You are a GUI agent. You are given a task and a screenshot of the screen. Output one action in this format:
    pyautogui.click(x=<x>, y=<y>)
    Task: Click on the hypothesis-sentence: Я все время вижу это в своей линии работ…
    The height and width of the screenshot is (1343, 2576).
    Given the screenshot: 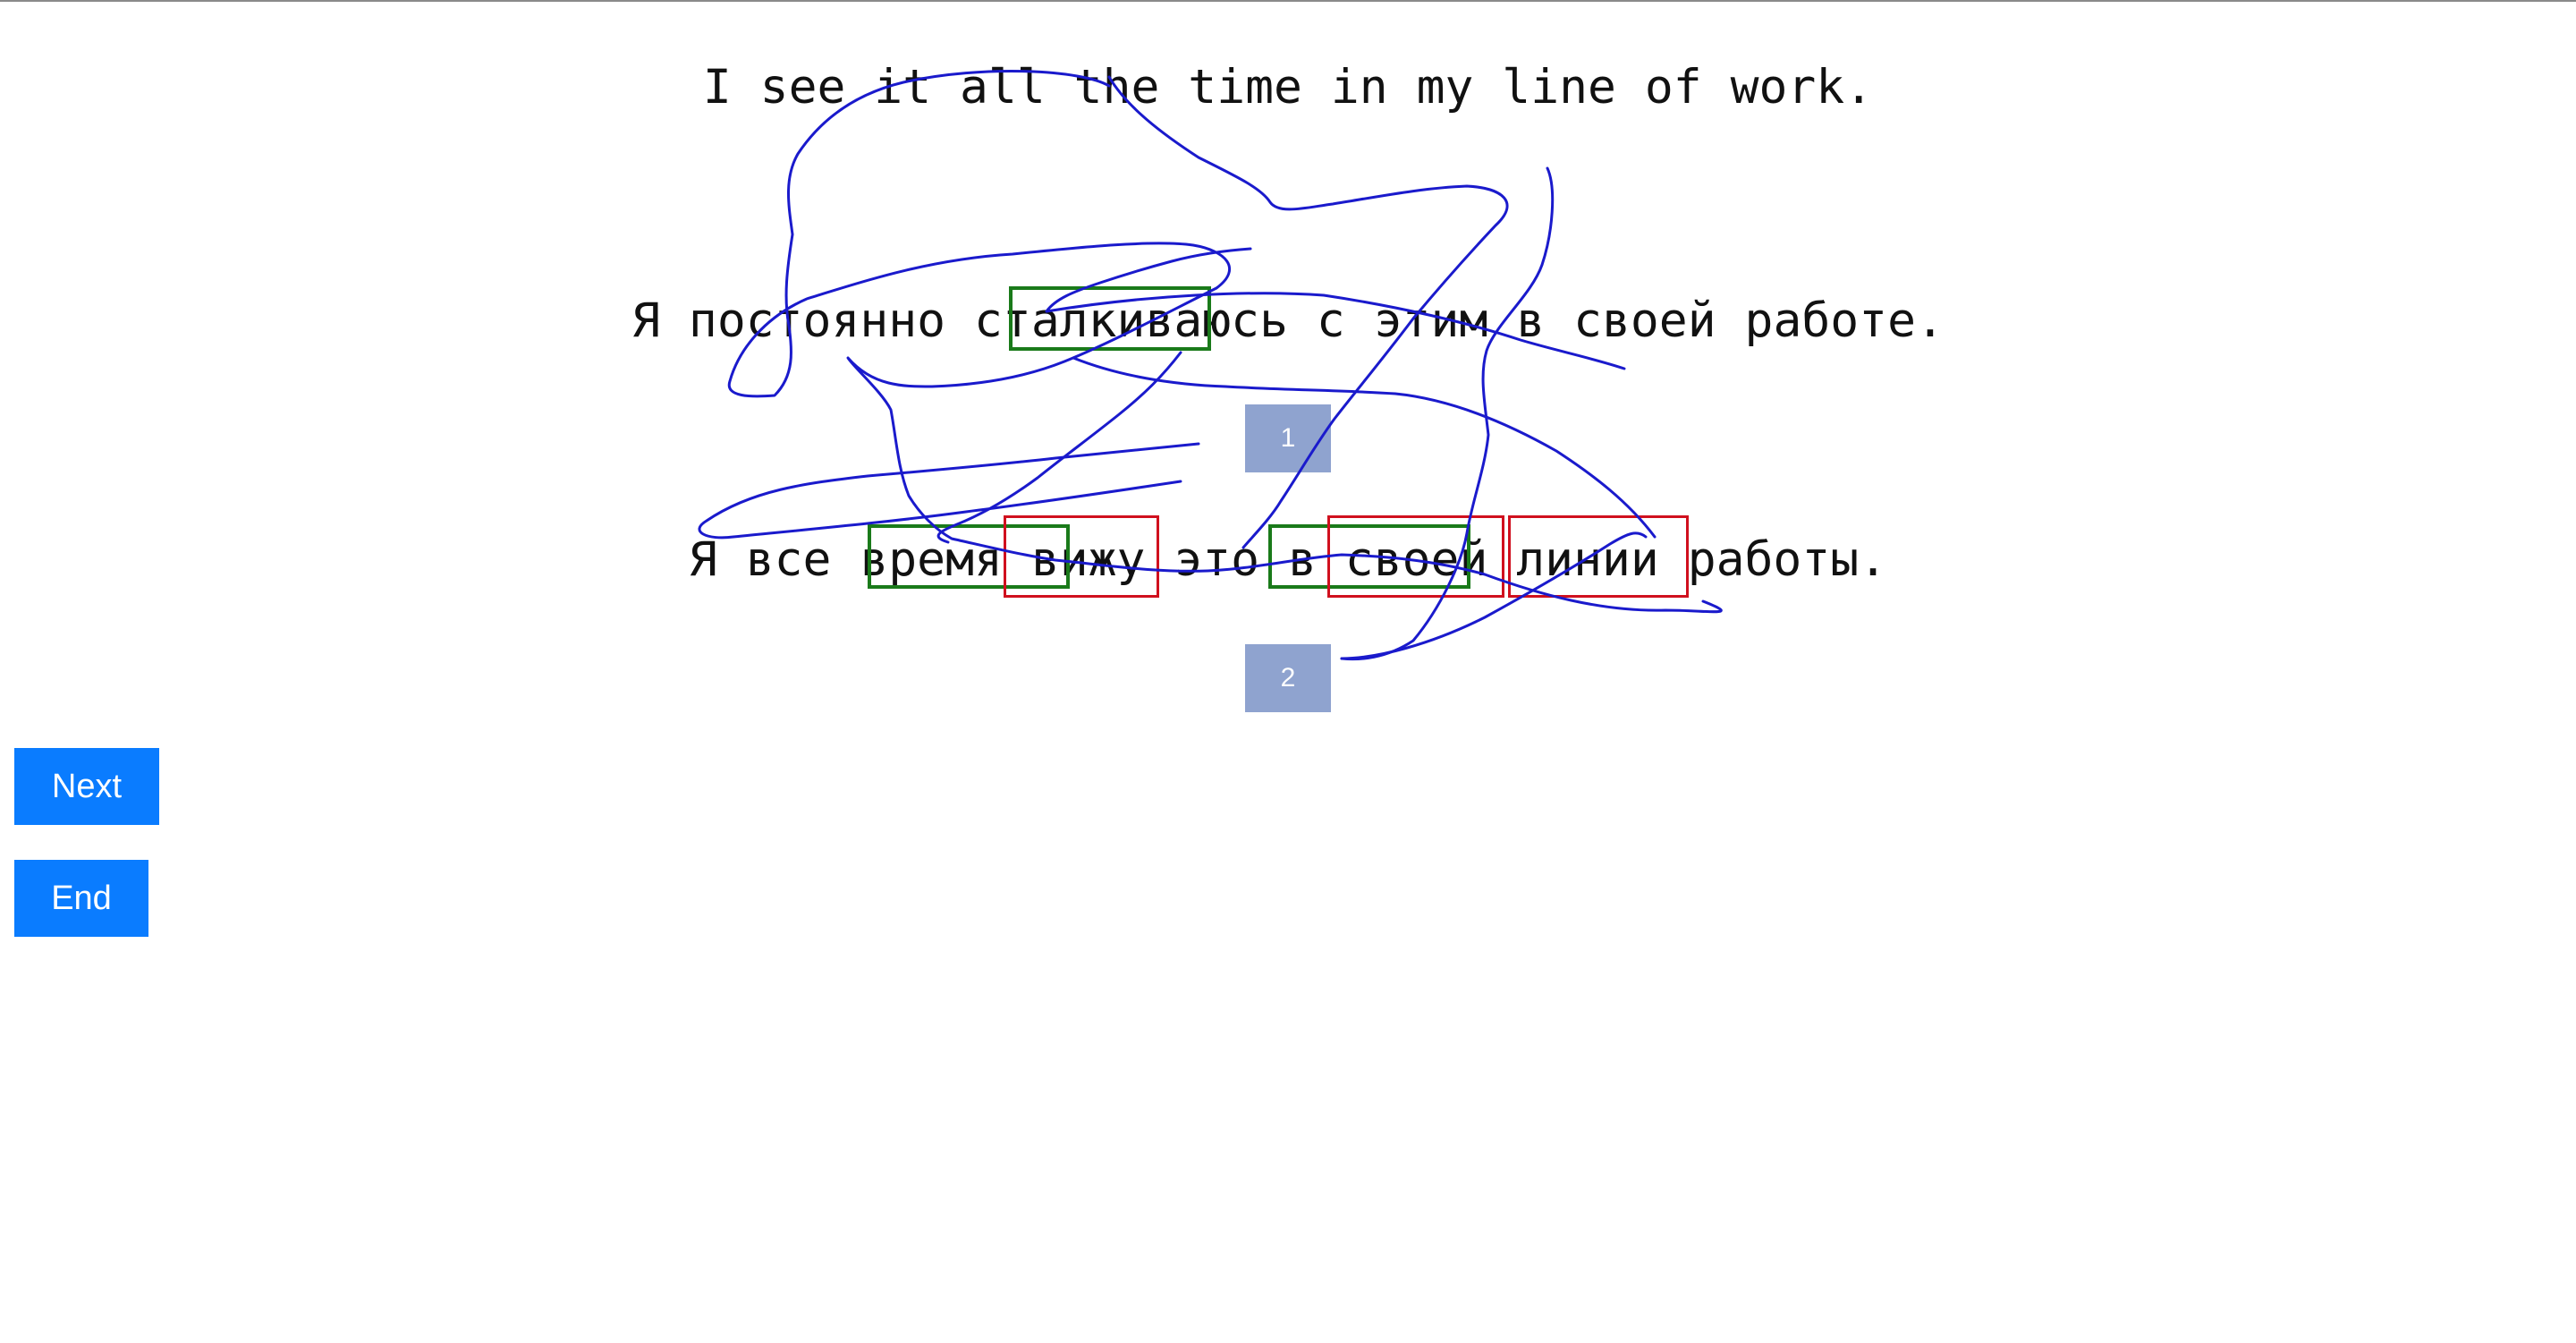 What is the action you would take?
    pyautogui.click(x=1288, y=559)
    